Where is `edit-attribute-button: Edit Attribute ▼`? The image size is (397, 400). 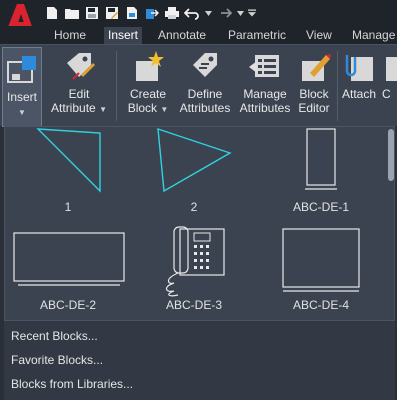 edit-attribute-button: Edit Attribute ▼ is located at coordinates (79, 87).